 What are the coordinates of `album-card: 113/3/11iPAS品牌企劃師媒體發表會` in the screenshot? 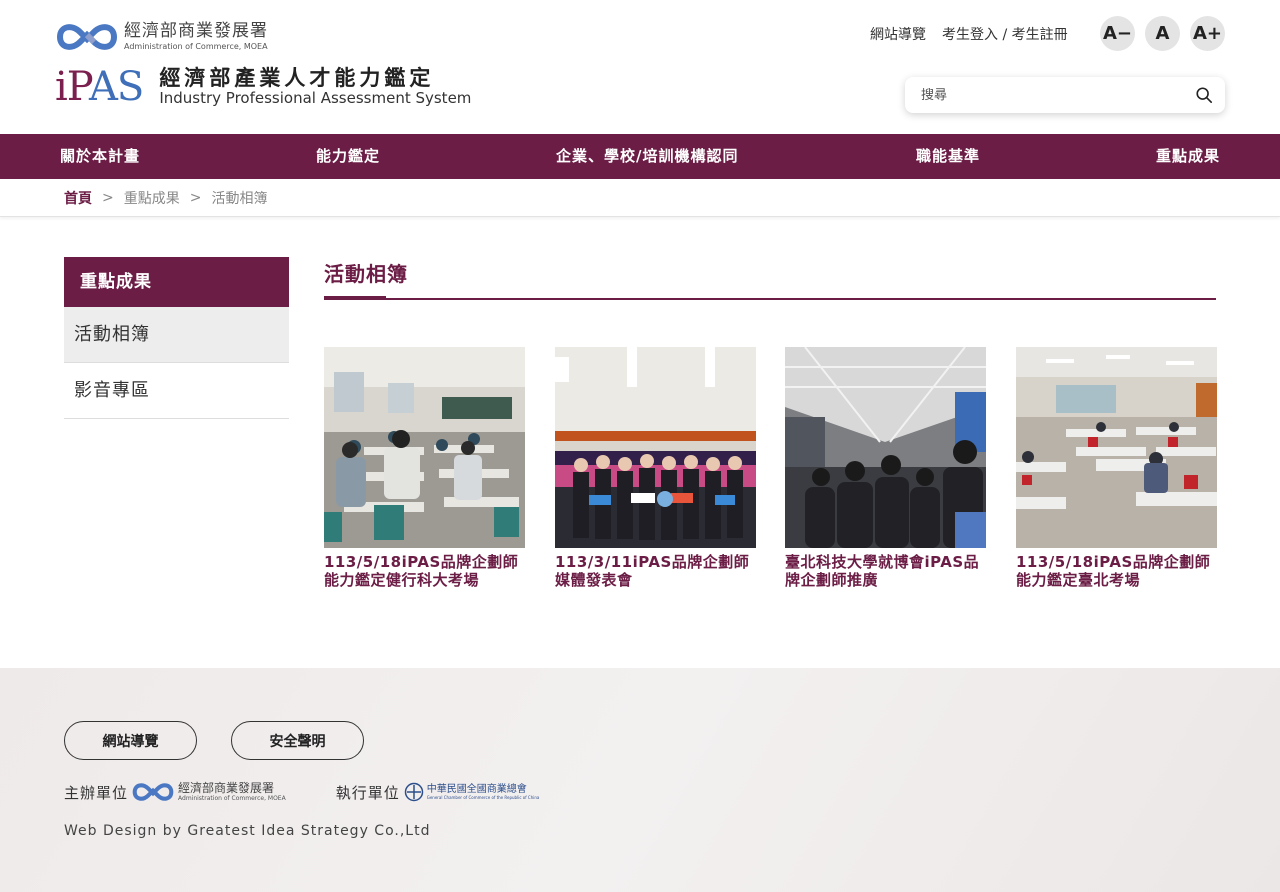 It's located at (655, 468).